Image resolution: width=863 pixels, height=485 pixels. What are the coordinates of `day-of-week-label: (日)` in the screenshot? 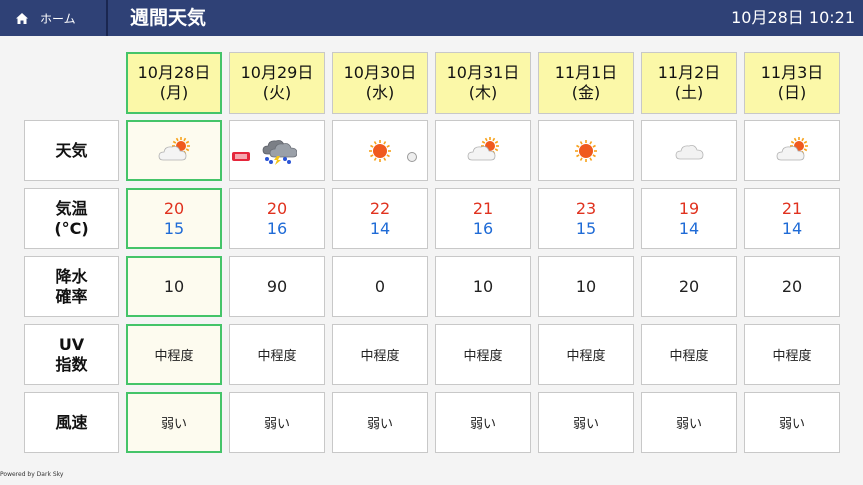 It's located at (792, 92).